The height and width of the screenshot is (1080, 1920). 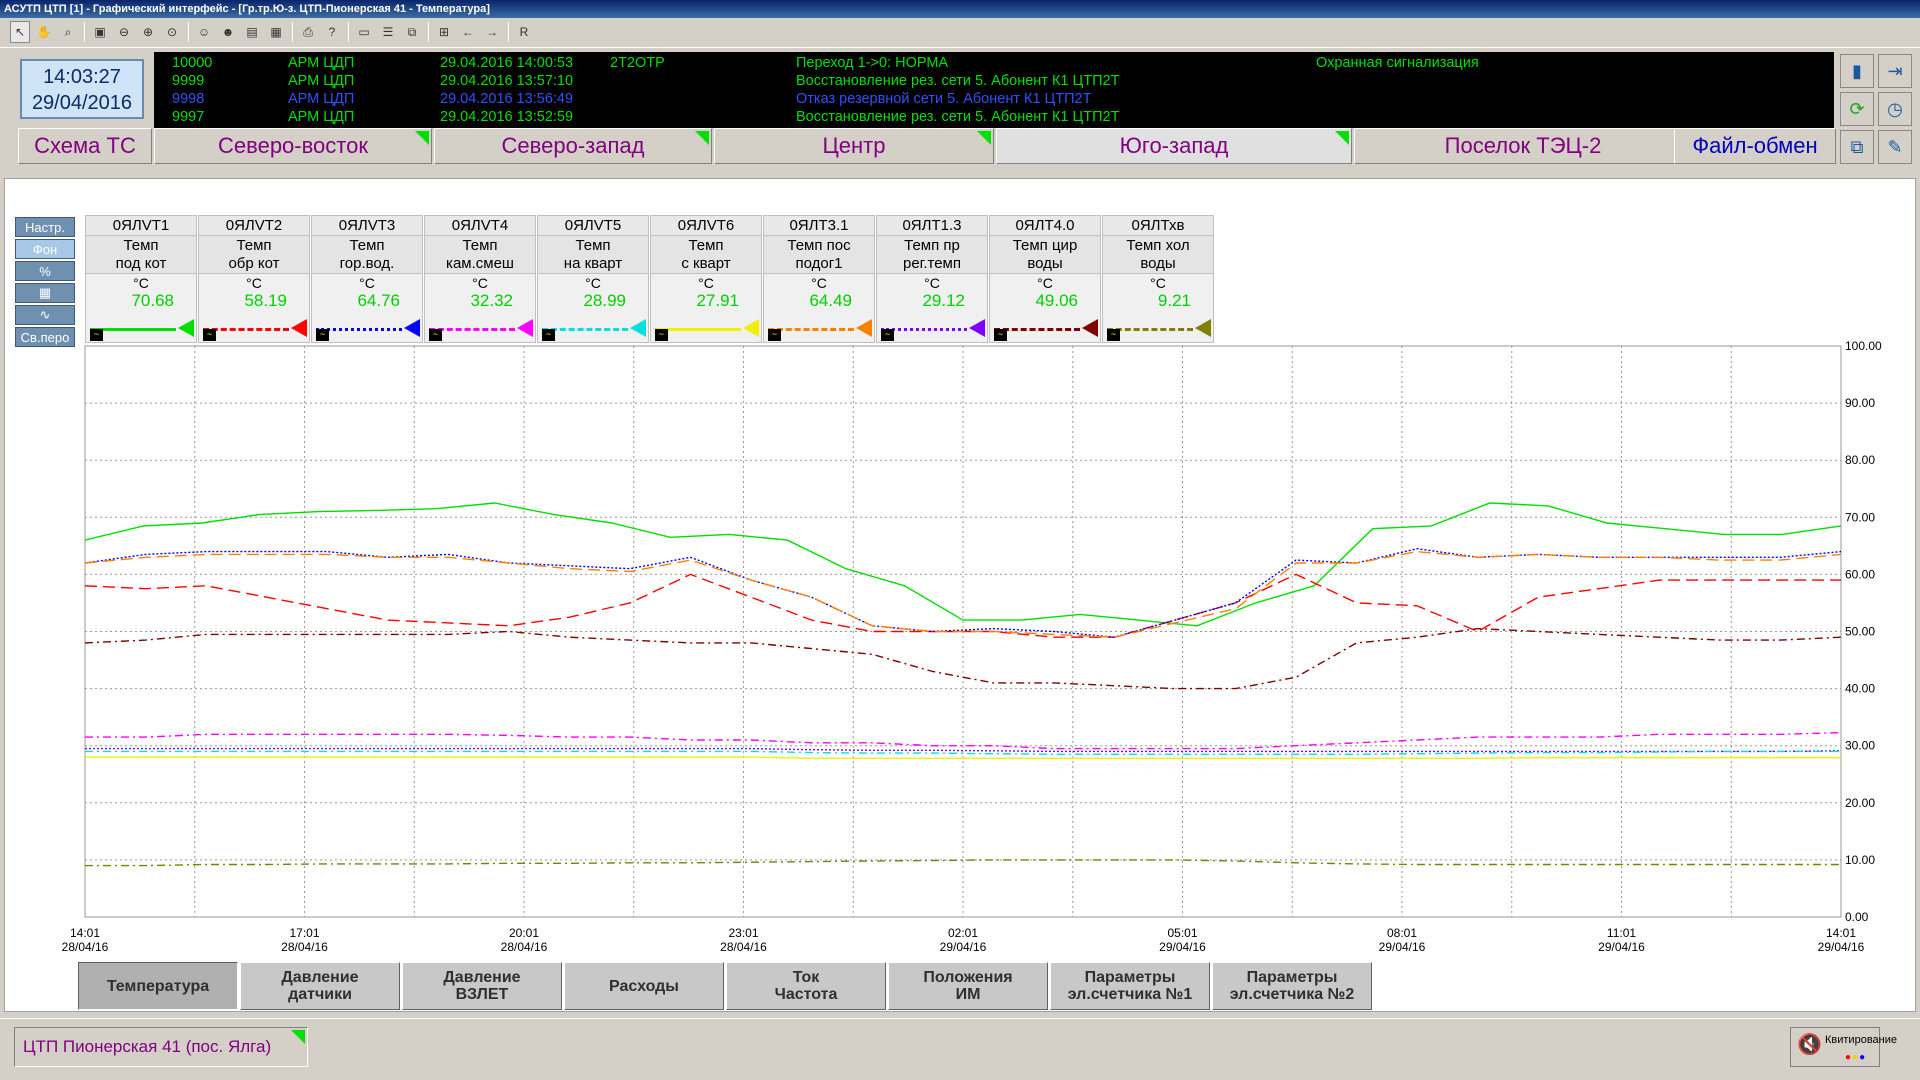 What do you see at coordinates (524, 933) in the screenshot?
I see `x-tick-time: 20:01` at bounding box center [524, 933].